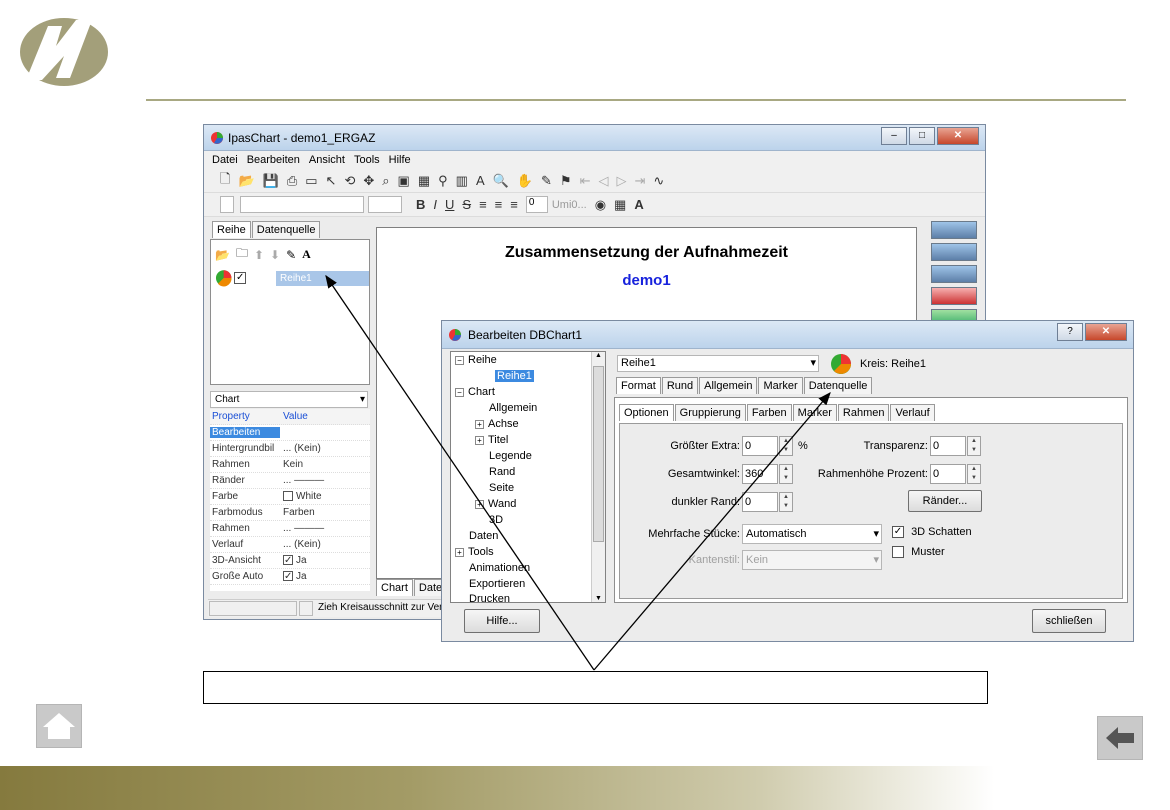 This screenshot has width=1170, height=810. I want to click on home-button, so click(59, 726).